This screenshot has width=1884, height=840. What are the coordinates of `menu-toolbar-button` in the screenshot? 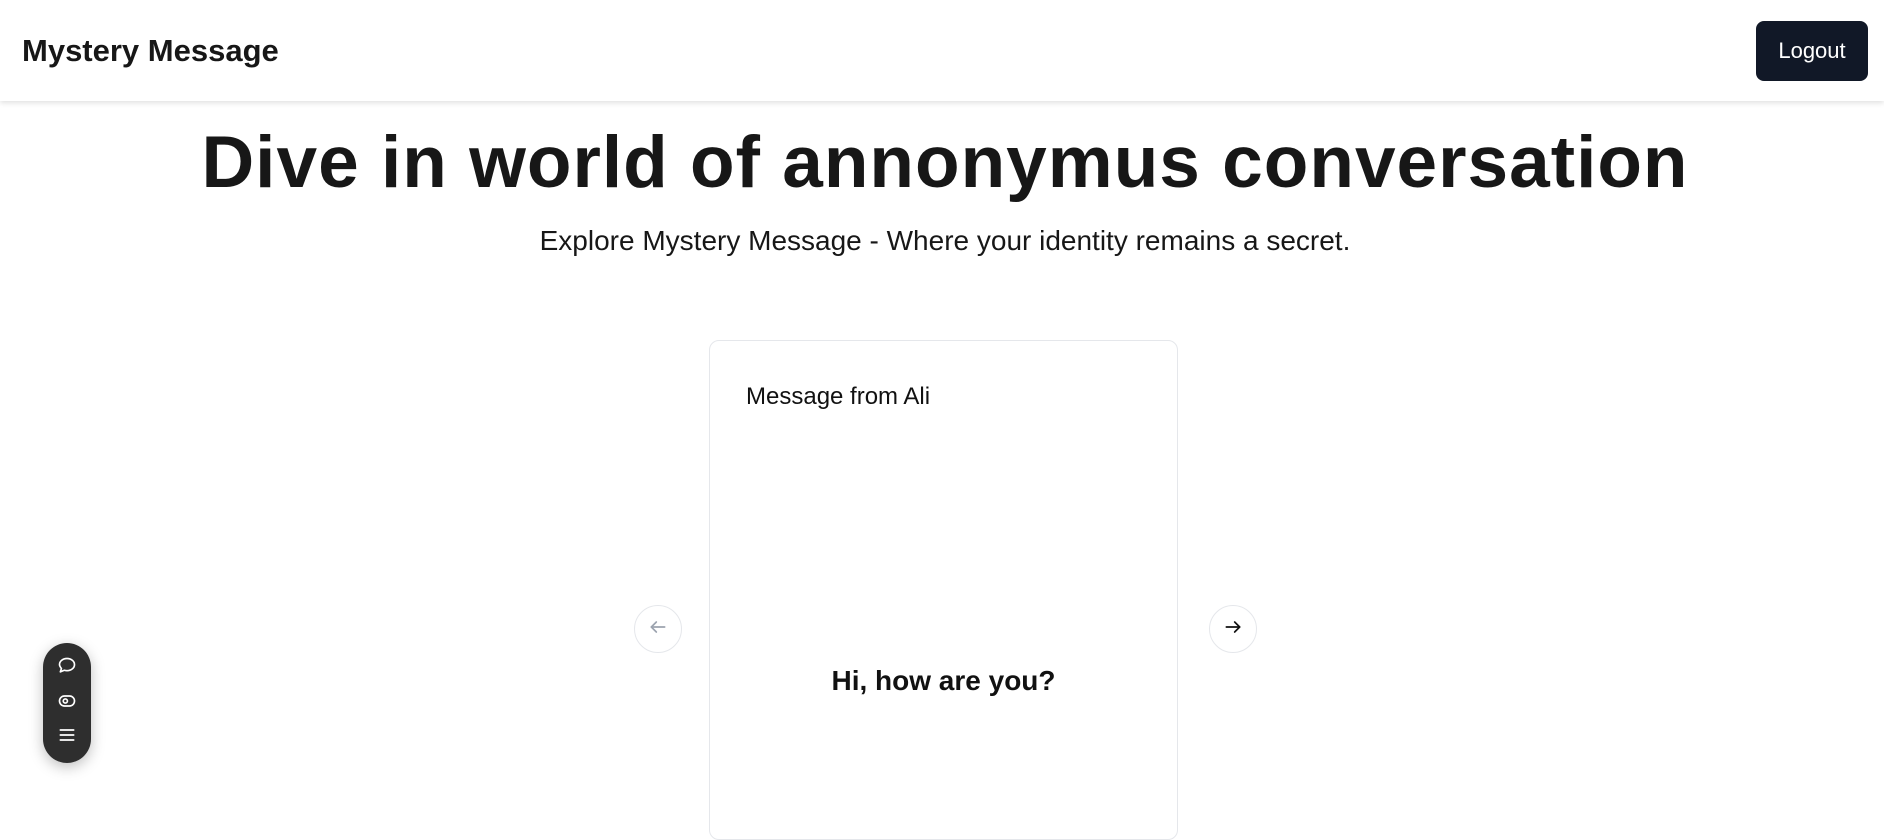 It's located at (67, 738).